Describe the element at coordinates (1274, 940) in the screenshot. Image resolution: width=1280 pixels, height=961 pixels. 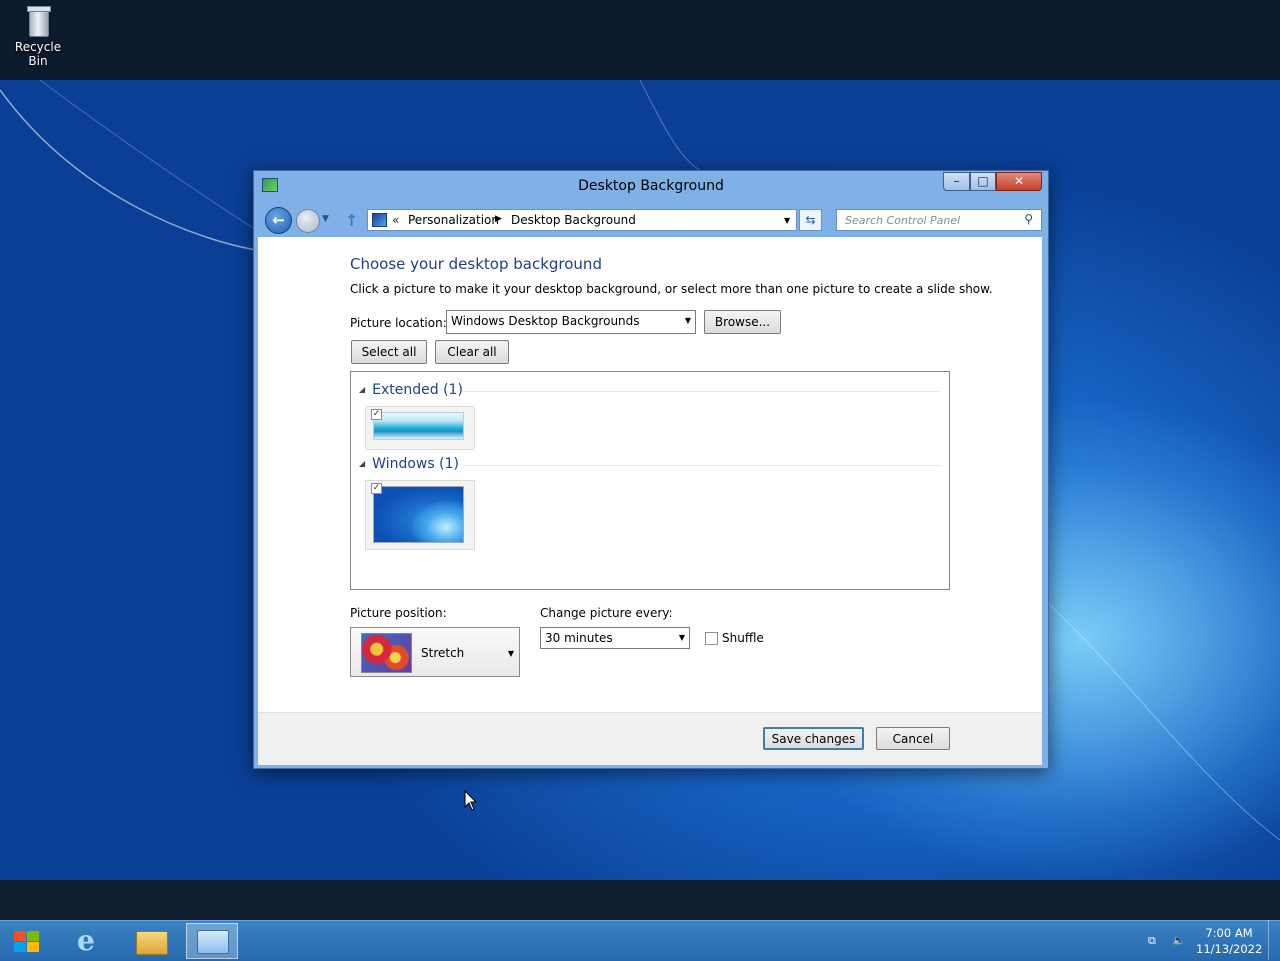
I see `show-desktop-button` at that location.